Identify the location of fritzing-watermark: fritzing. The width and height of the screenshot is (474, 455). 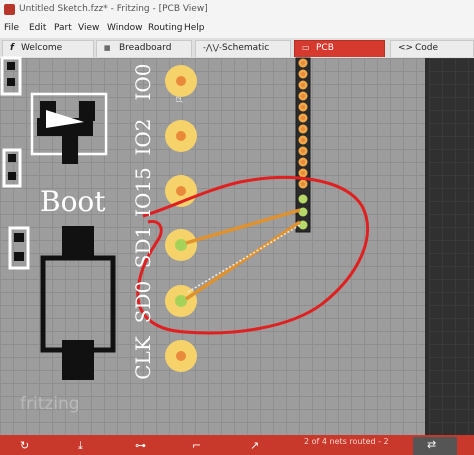
(50, 404).